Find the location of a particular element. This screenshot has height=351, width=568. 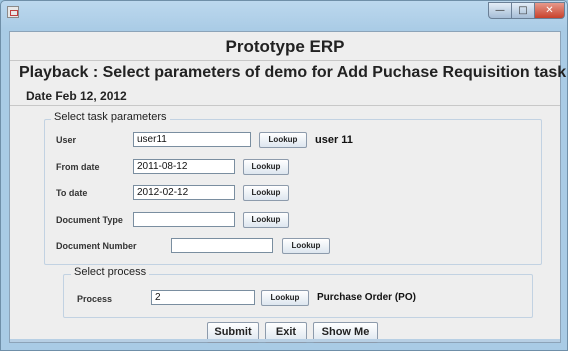

bottom-border is located at coordinates (285, 340).